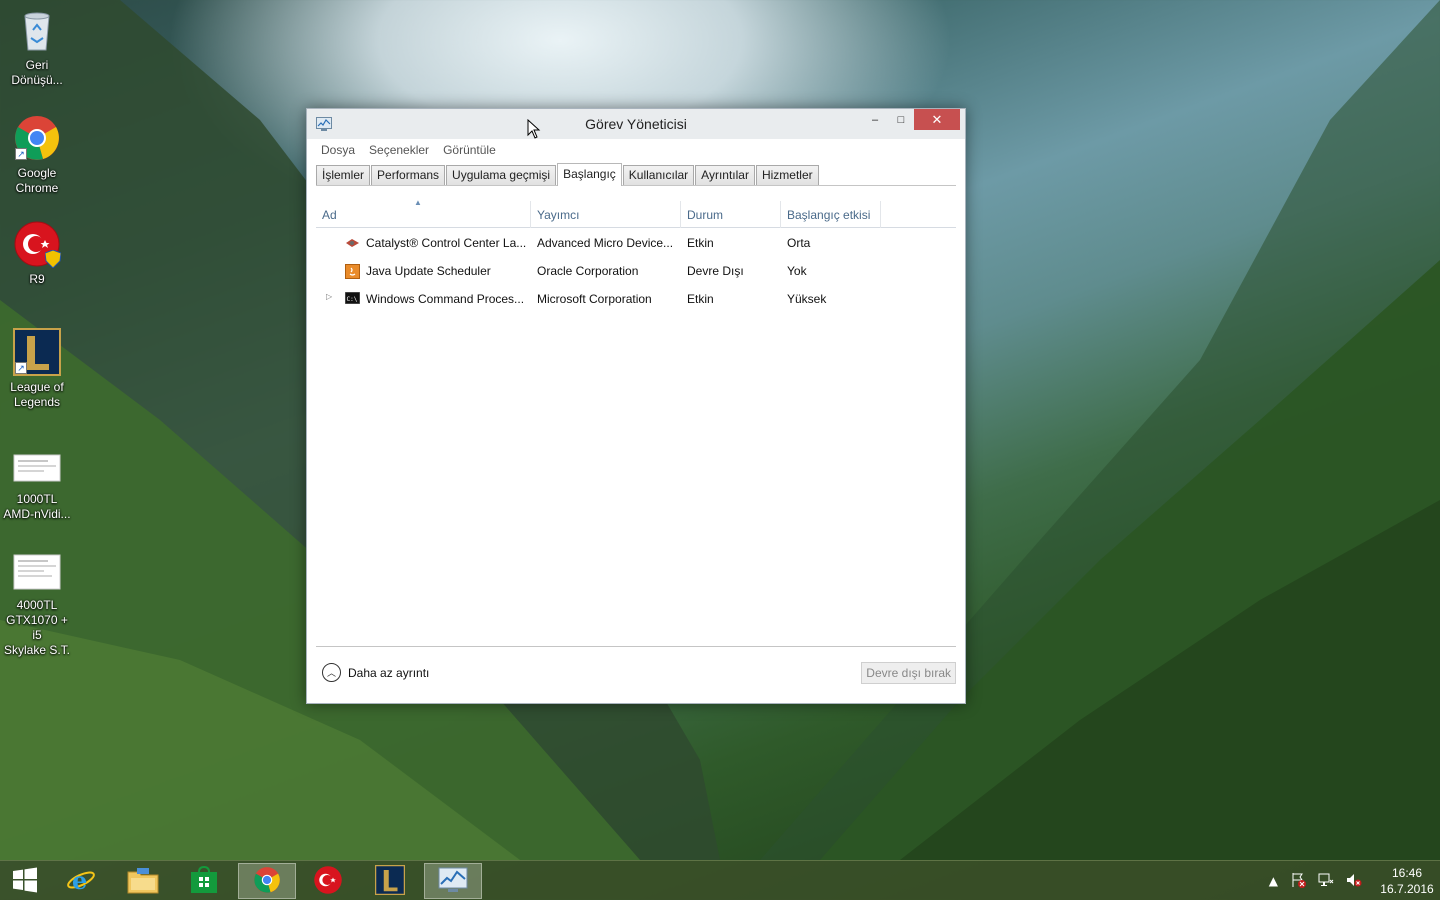 The image size is (1440, 900). I want to click on disable-button: Devre dışı bırak, so click(908, 673).